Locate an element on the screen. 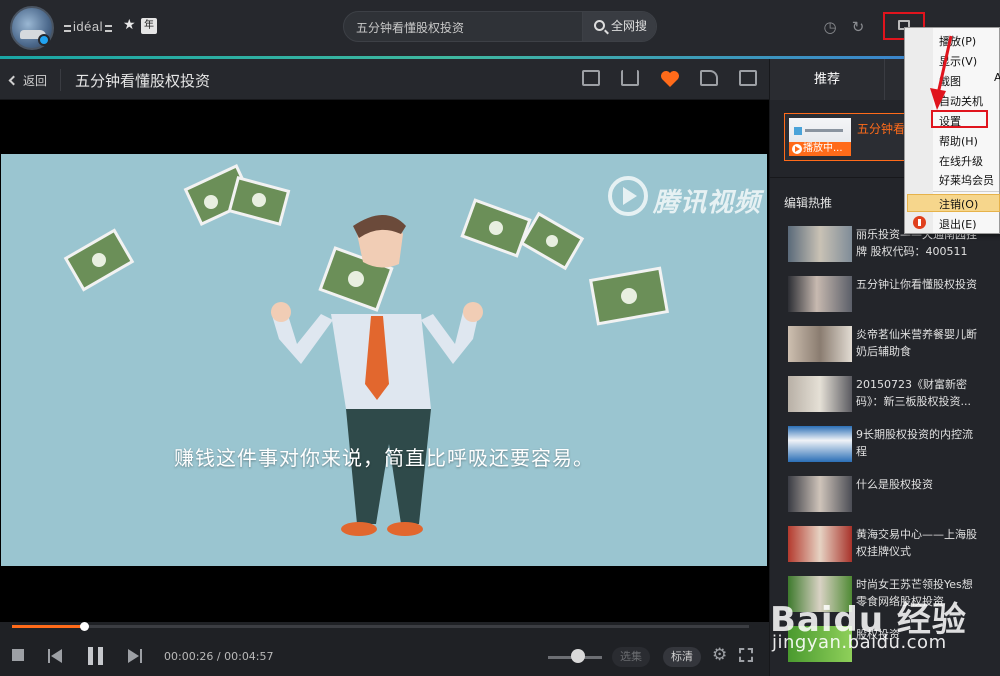 The width and height of the screenshot is (1000, 676). list-item: 炎帝茗仙米营养餐婴儿断奶后辅助食 is located at coordinates (893, 344).